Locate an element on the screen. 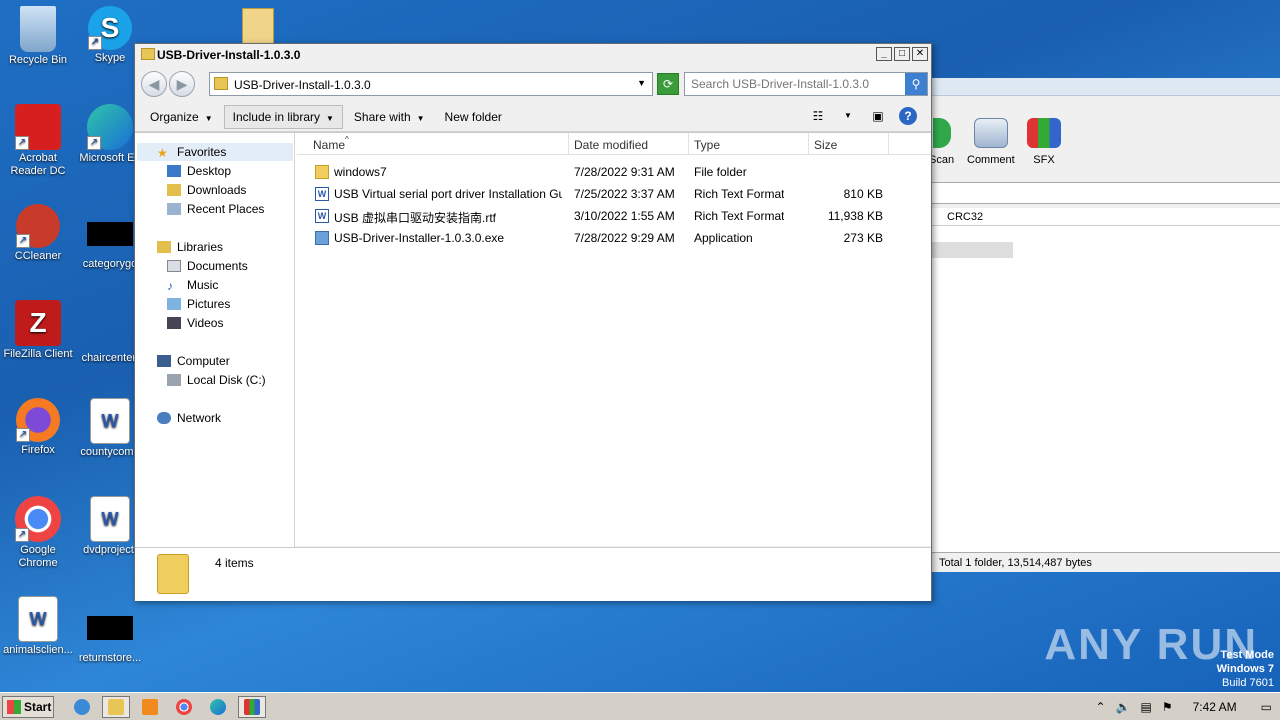 The height and width of the screenshot is (720, 1280). desktop-icon-recycle-bin: Recycle Bin is located at coordinates (38, 36).